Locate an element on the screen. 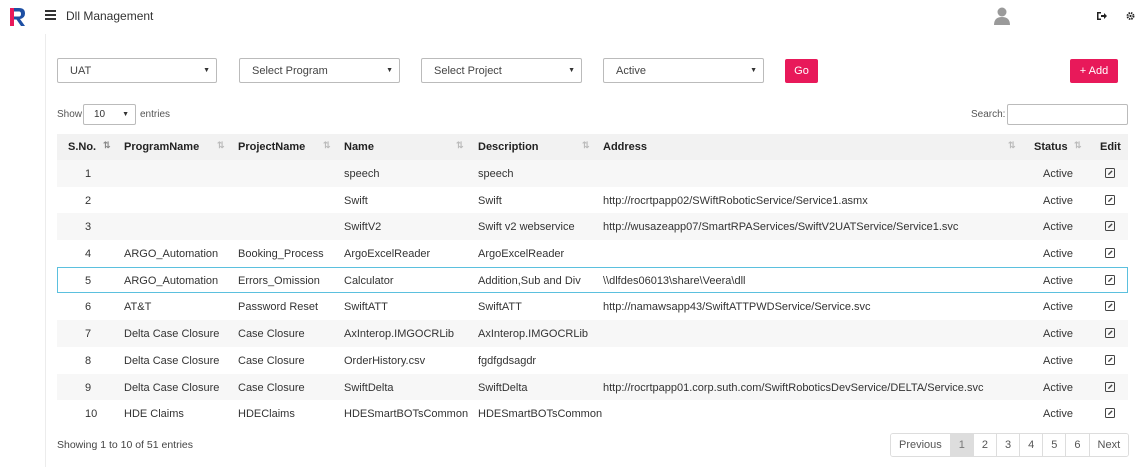  cell-name: speech is located at coordinates (362, 174).